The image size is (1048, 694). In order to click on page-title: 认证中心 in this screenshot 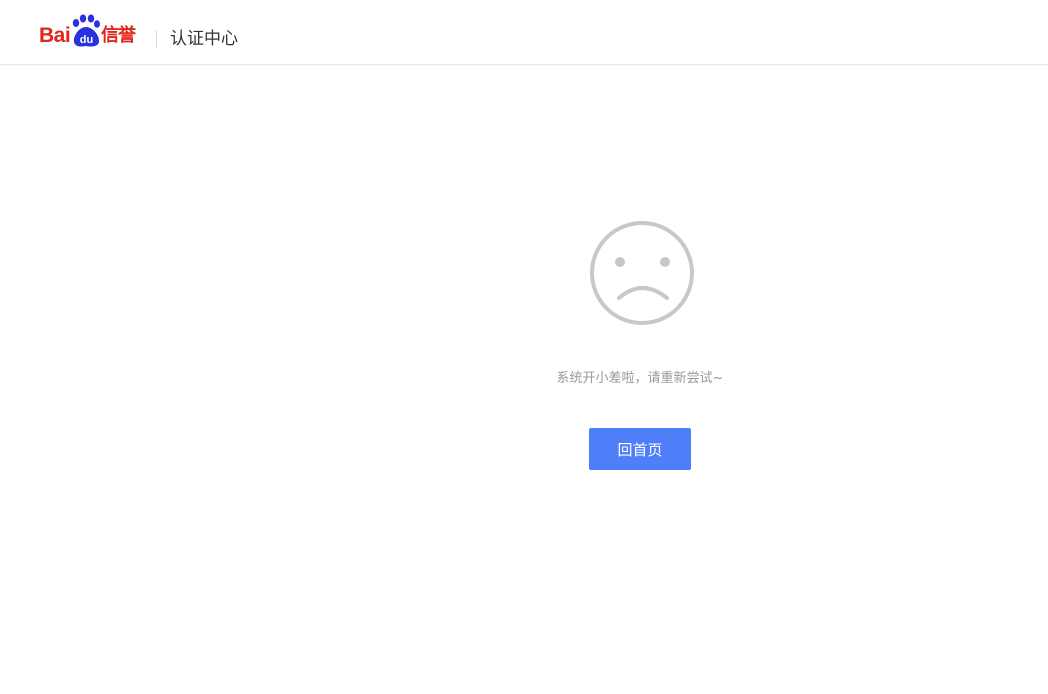, I will do `click(204, 39)`.